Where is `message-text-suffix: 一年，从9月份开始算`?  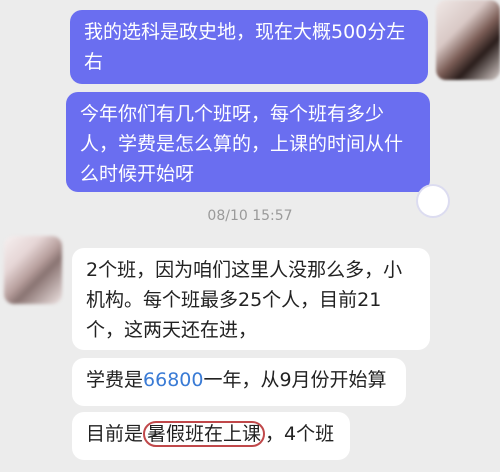
message-text-suffix: 一年，从9月份开始算 is located at coordinates (295, 380).